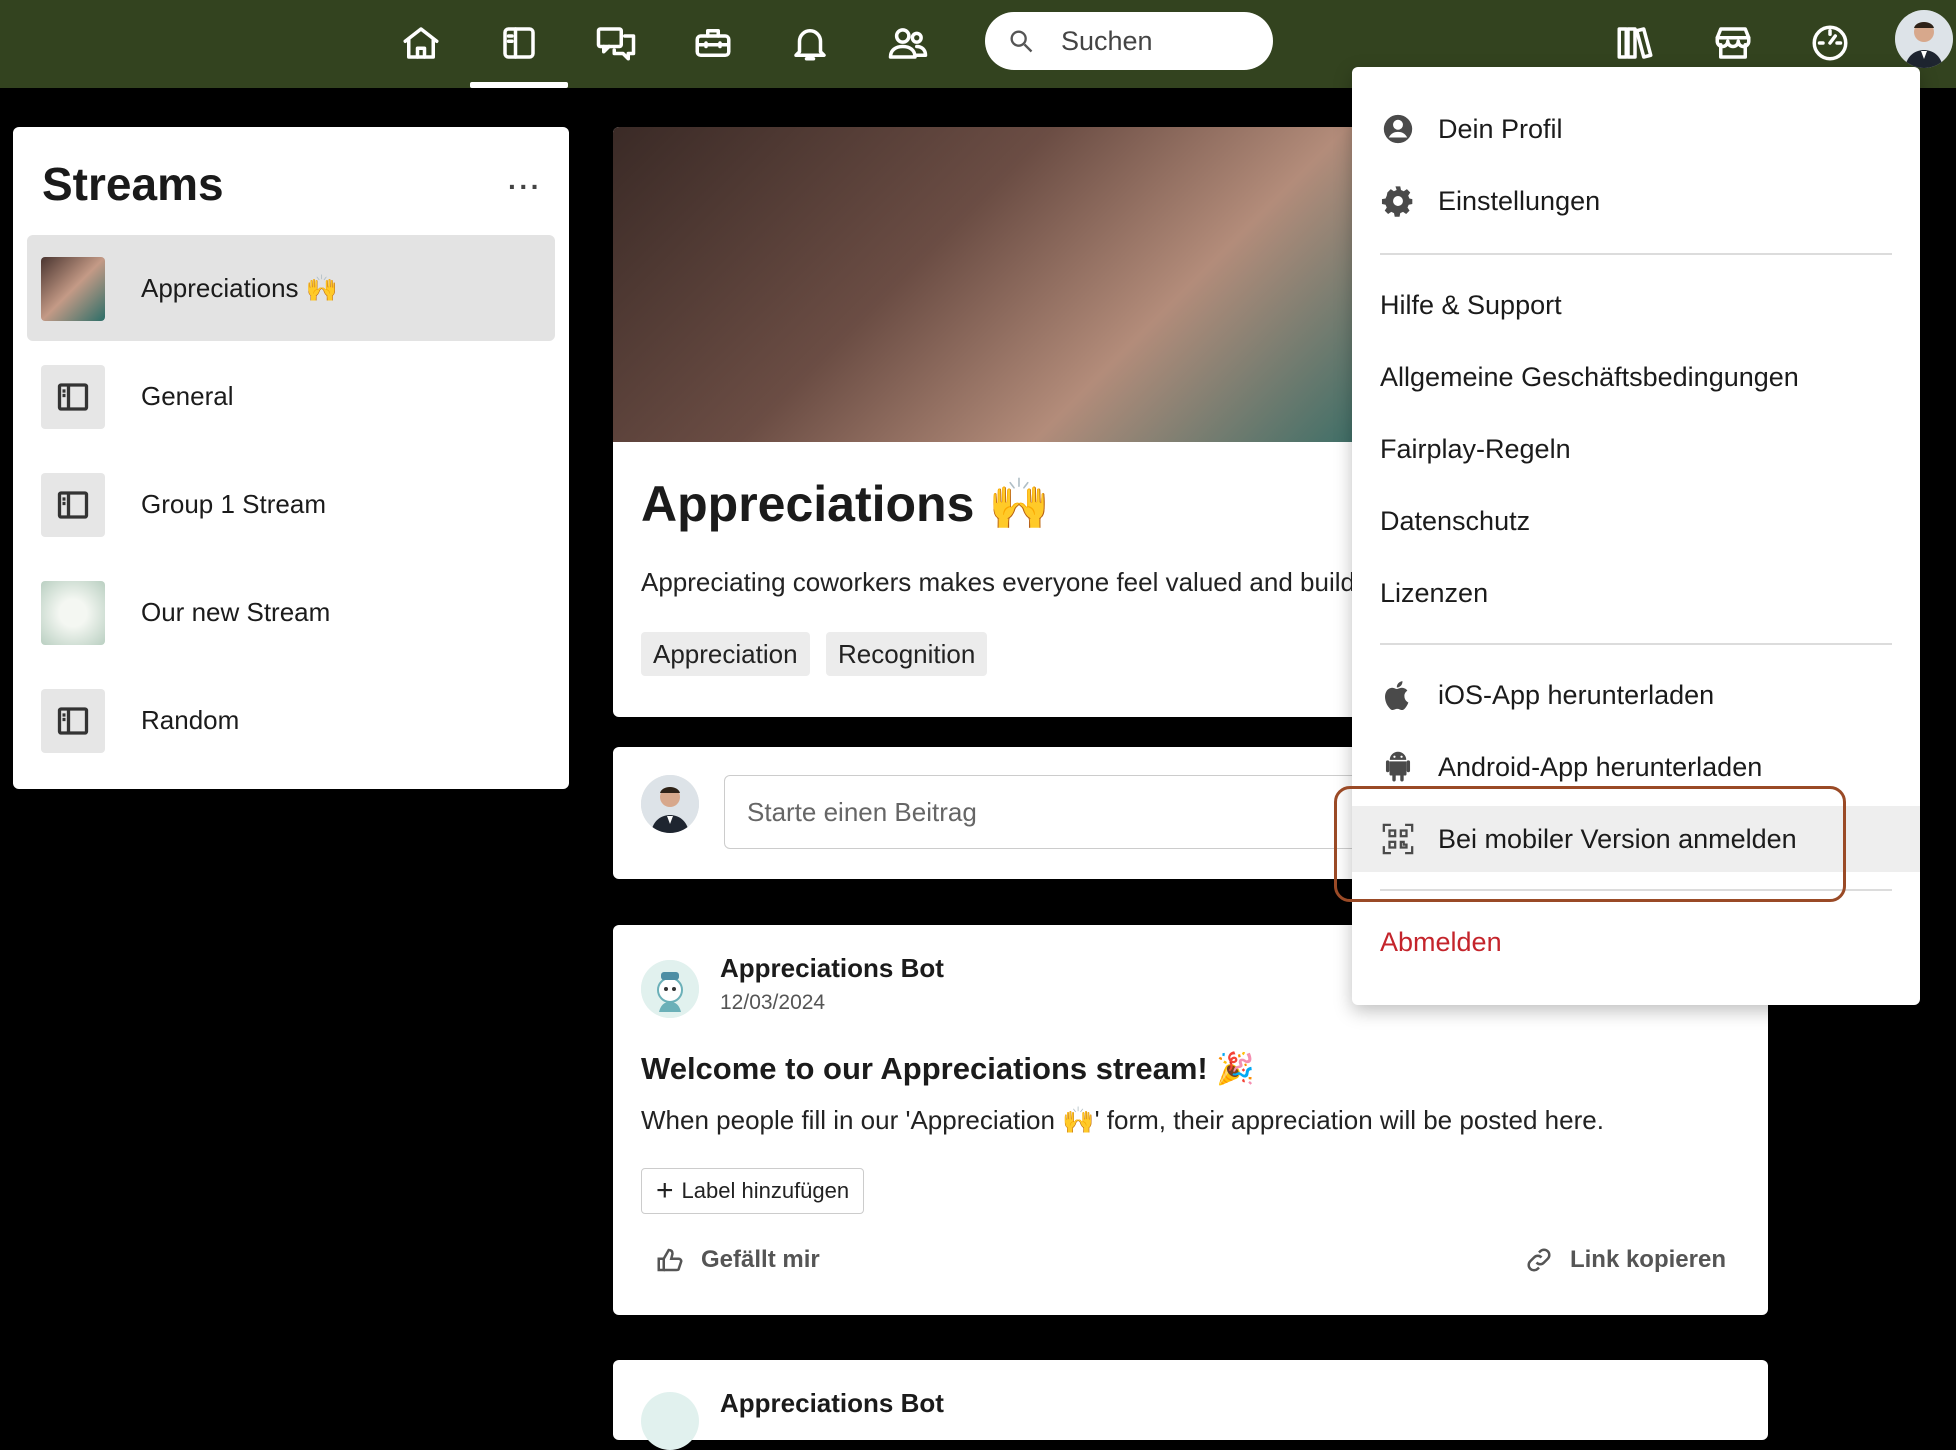  Describe the element at coordinates (1636, 305) in the screenshot. I see `menu-item-help: Hilfe & Support` at that location.